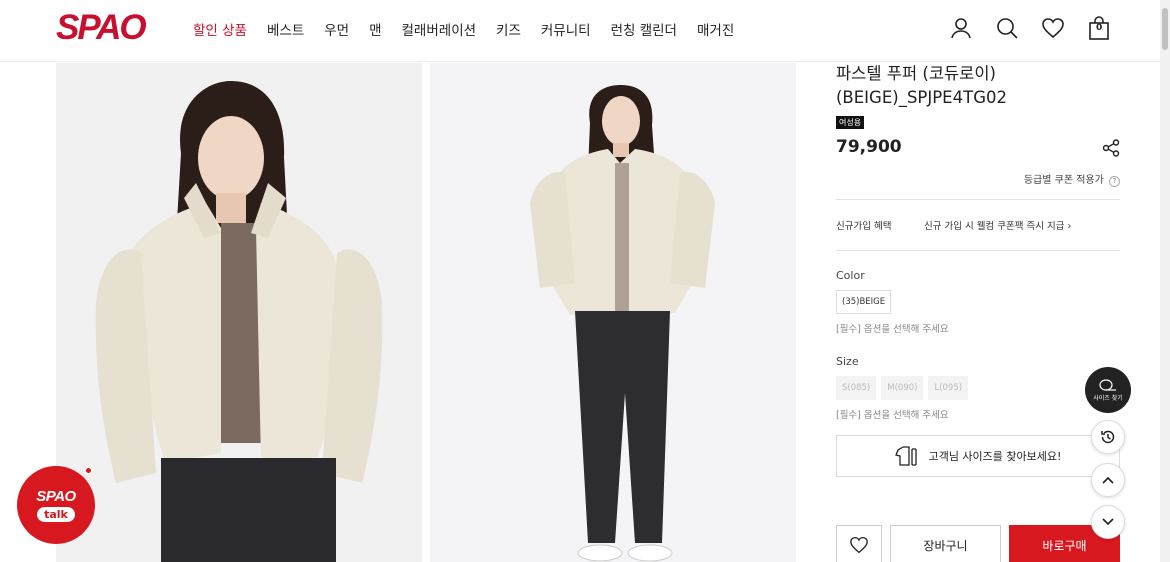 The width and height of the screenshot is (1170, 562). What do you see at coordinates (220, 29) in the screenshot?
I see `nav-item-sale: 할인 상품` at bounding box center [220, 29].